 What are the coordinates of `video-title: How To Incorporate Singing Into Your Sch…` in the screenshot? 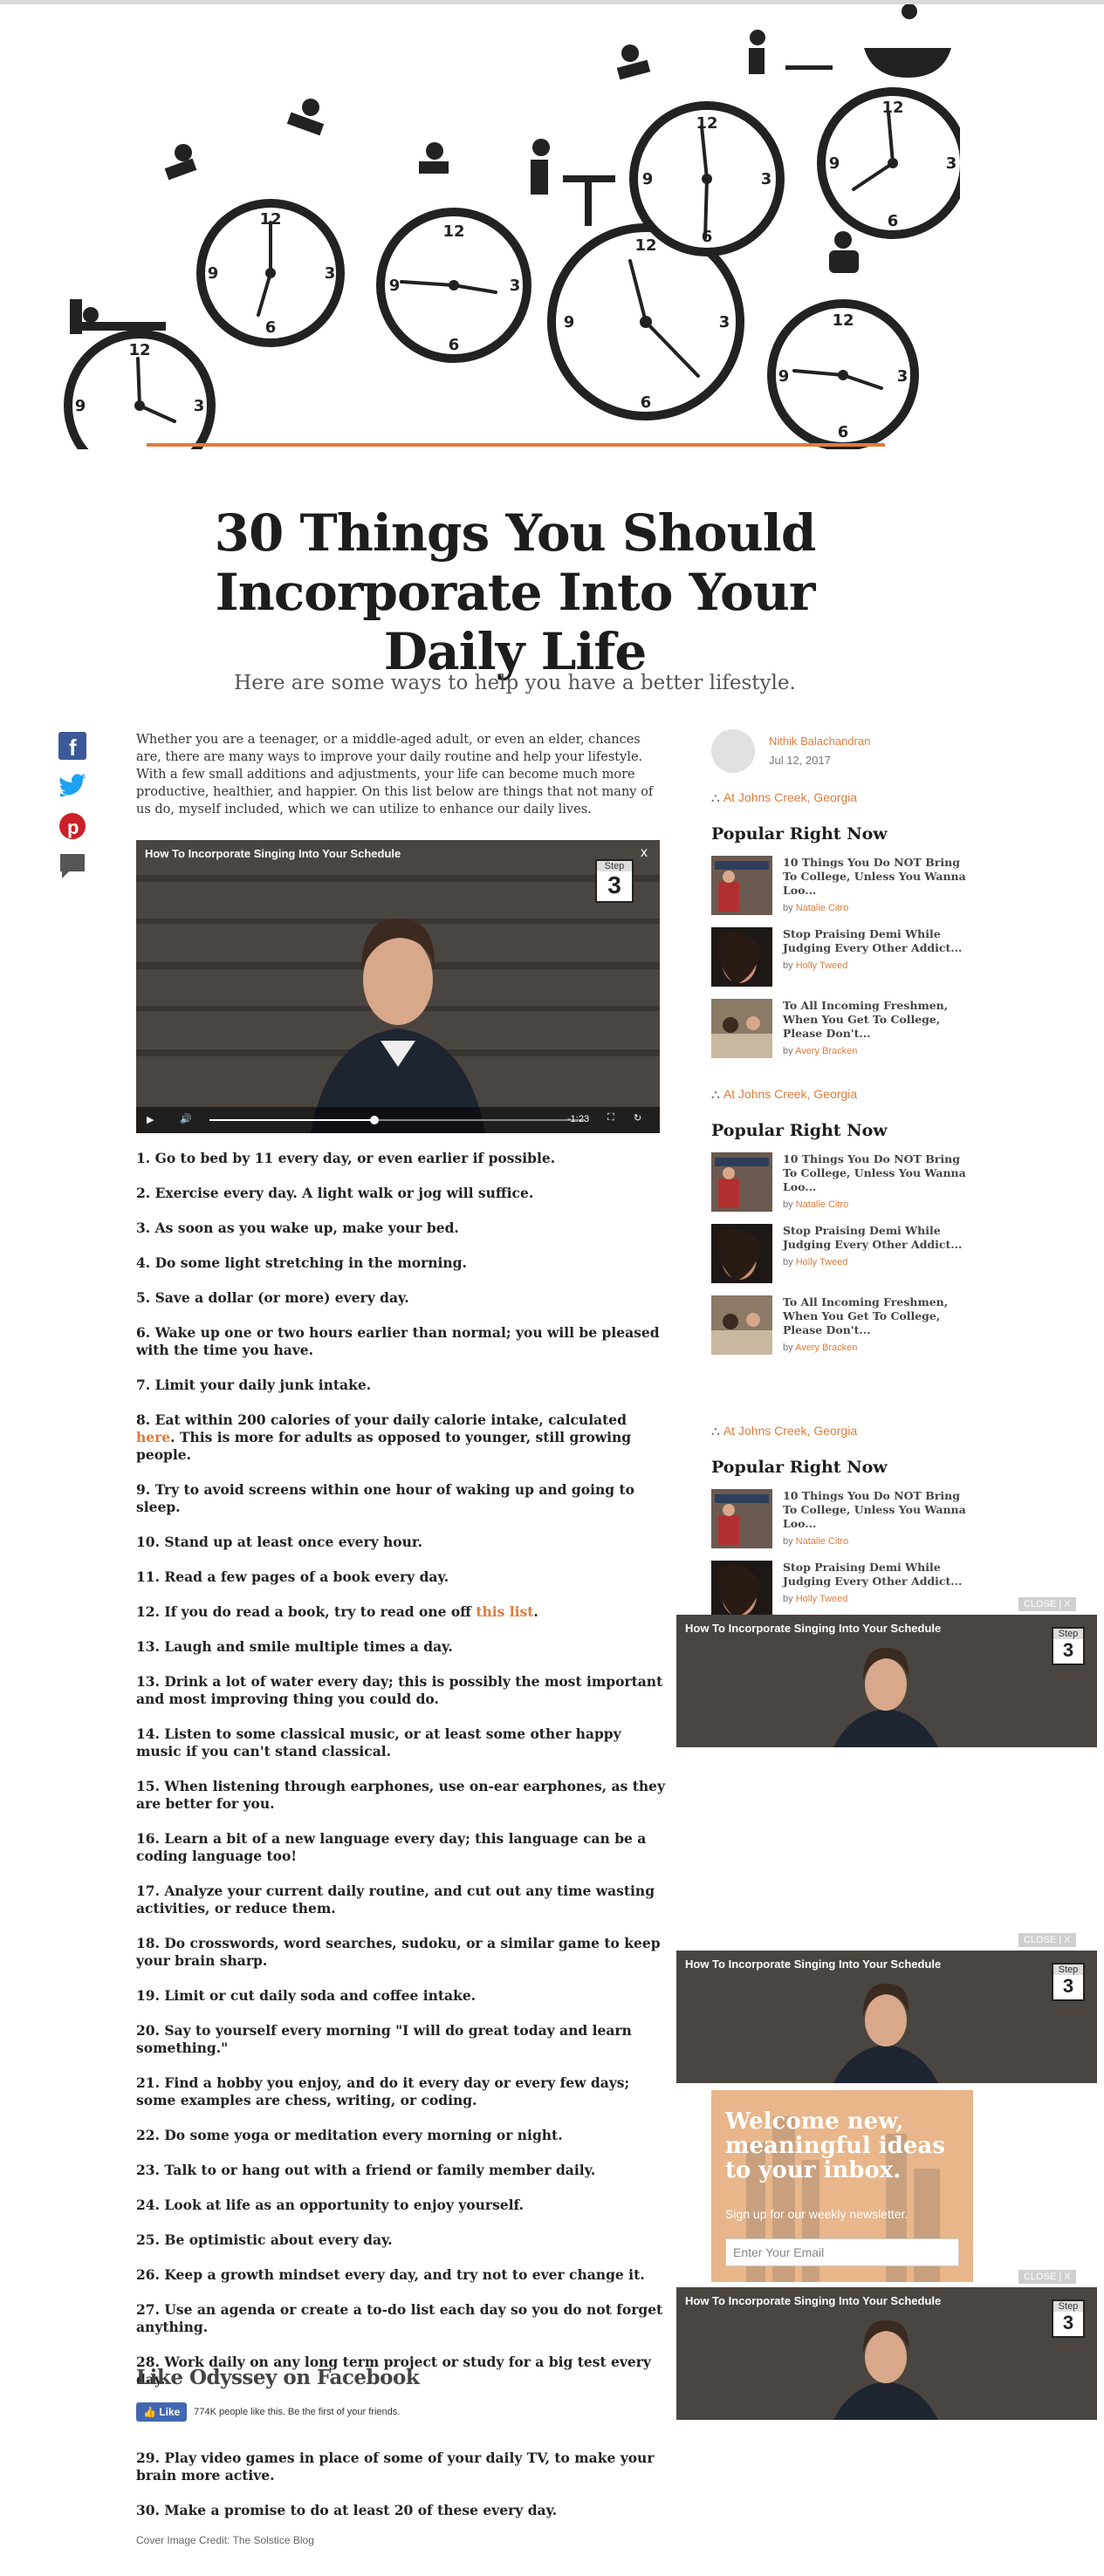 It's located at (813, 1965).